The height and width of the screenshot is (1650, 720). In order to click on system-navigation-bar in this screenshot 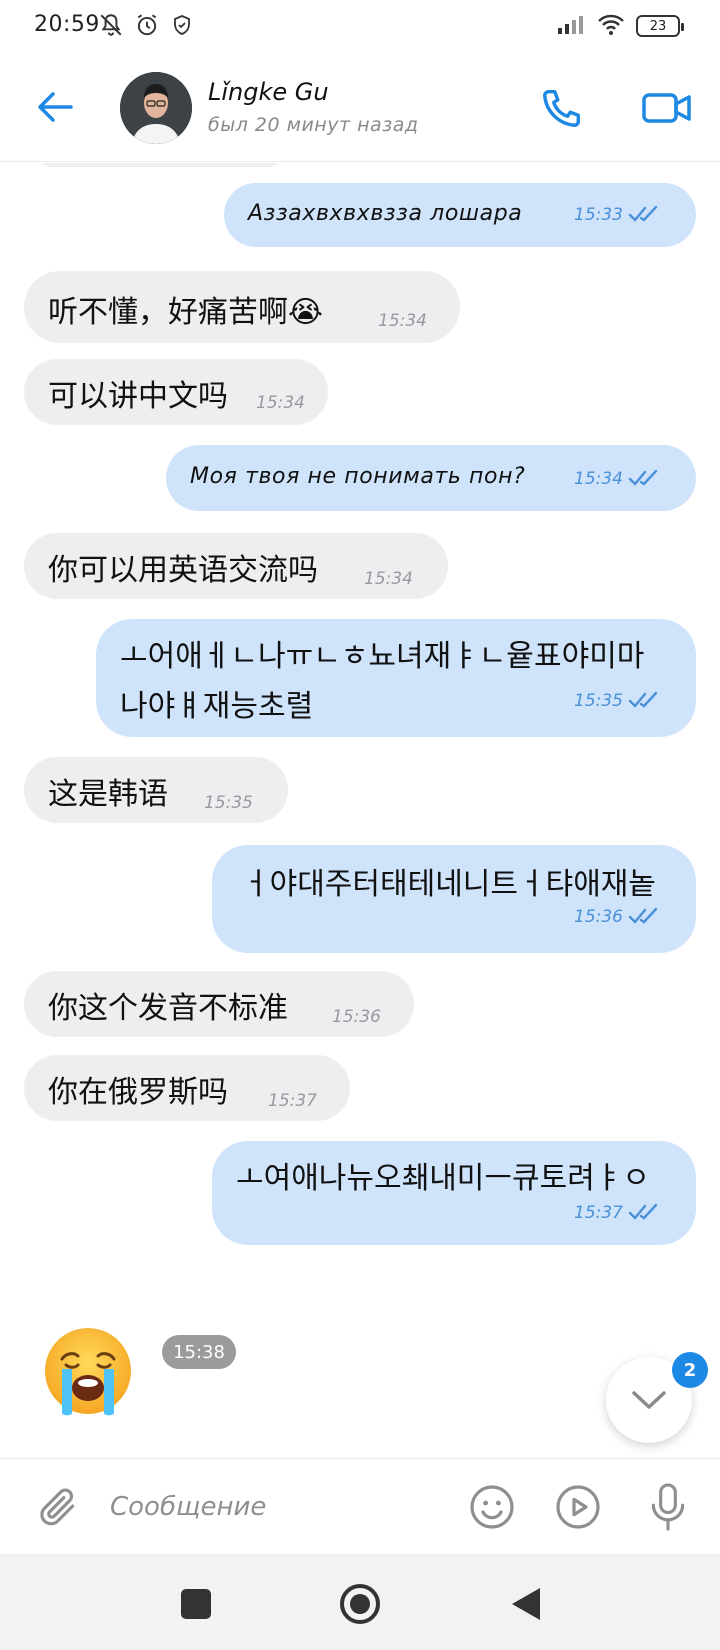, I will do `click(360, 1602)`.